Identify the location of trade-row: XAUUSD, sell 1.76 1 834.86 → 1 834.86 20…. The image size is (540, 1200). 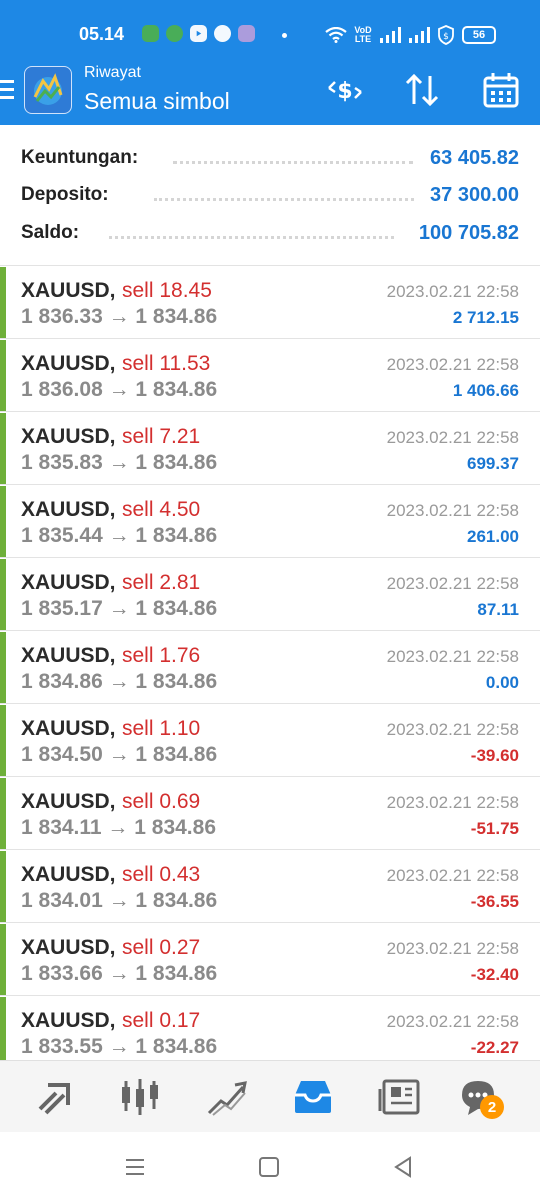
(270, 667).